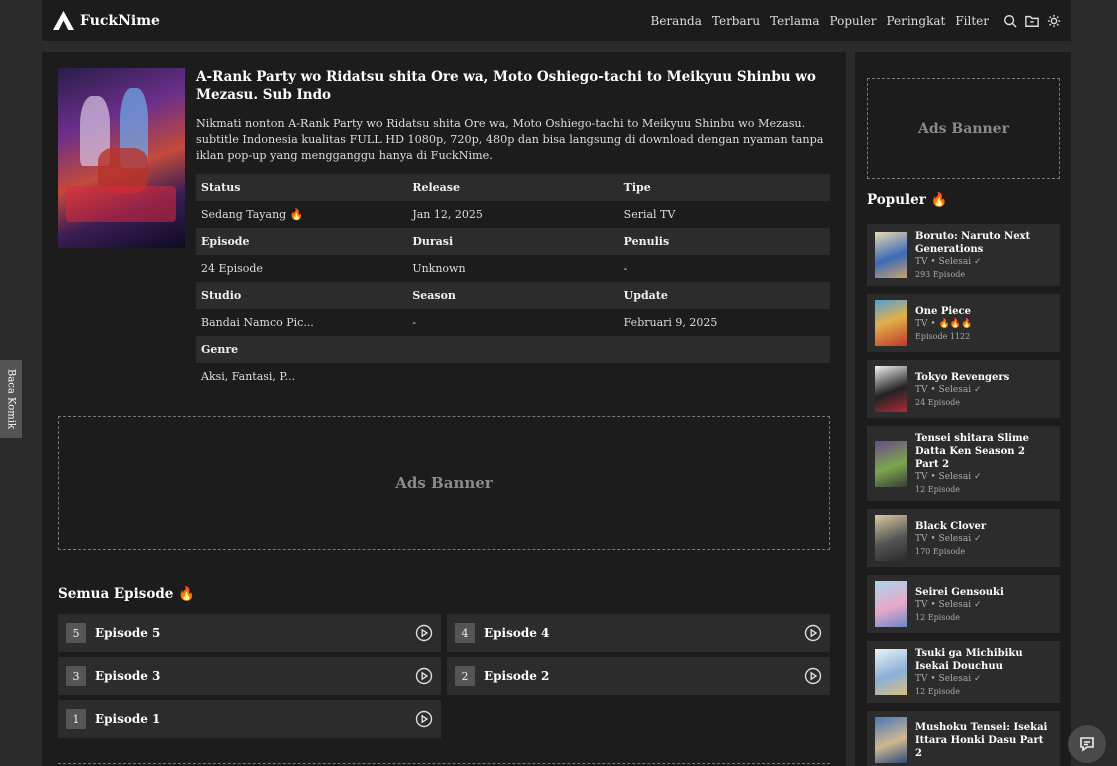 The width and height of the screenshot is (1117, 766). I want to click on popular-title: Tokyo Revengers, so click(962, 377).